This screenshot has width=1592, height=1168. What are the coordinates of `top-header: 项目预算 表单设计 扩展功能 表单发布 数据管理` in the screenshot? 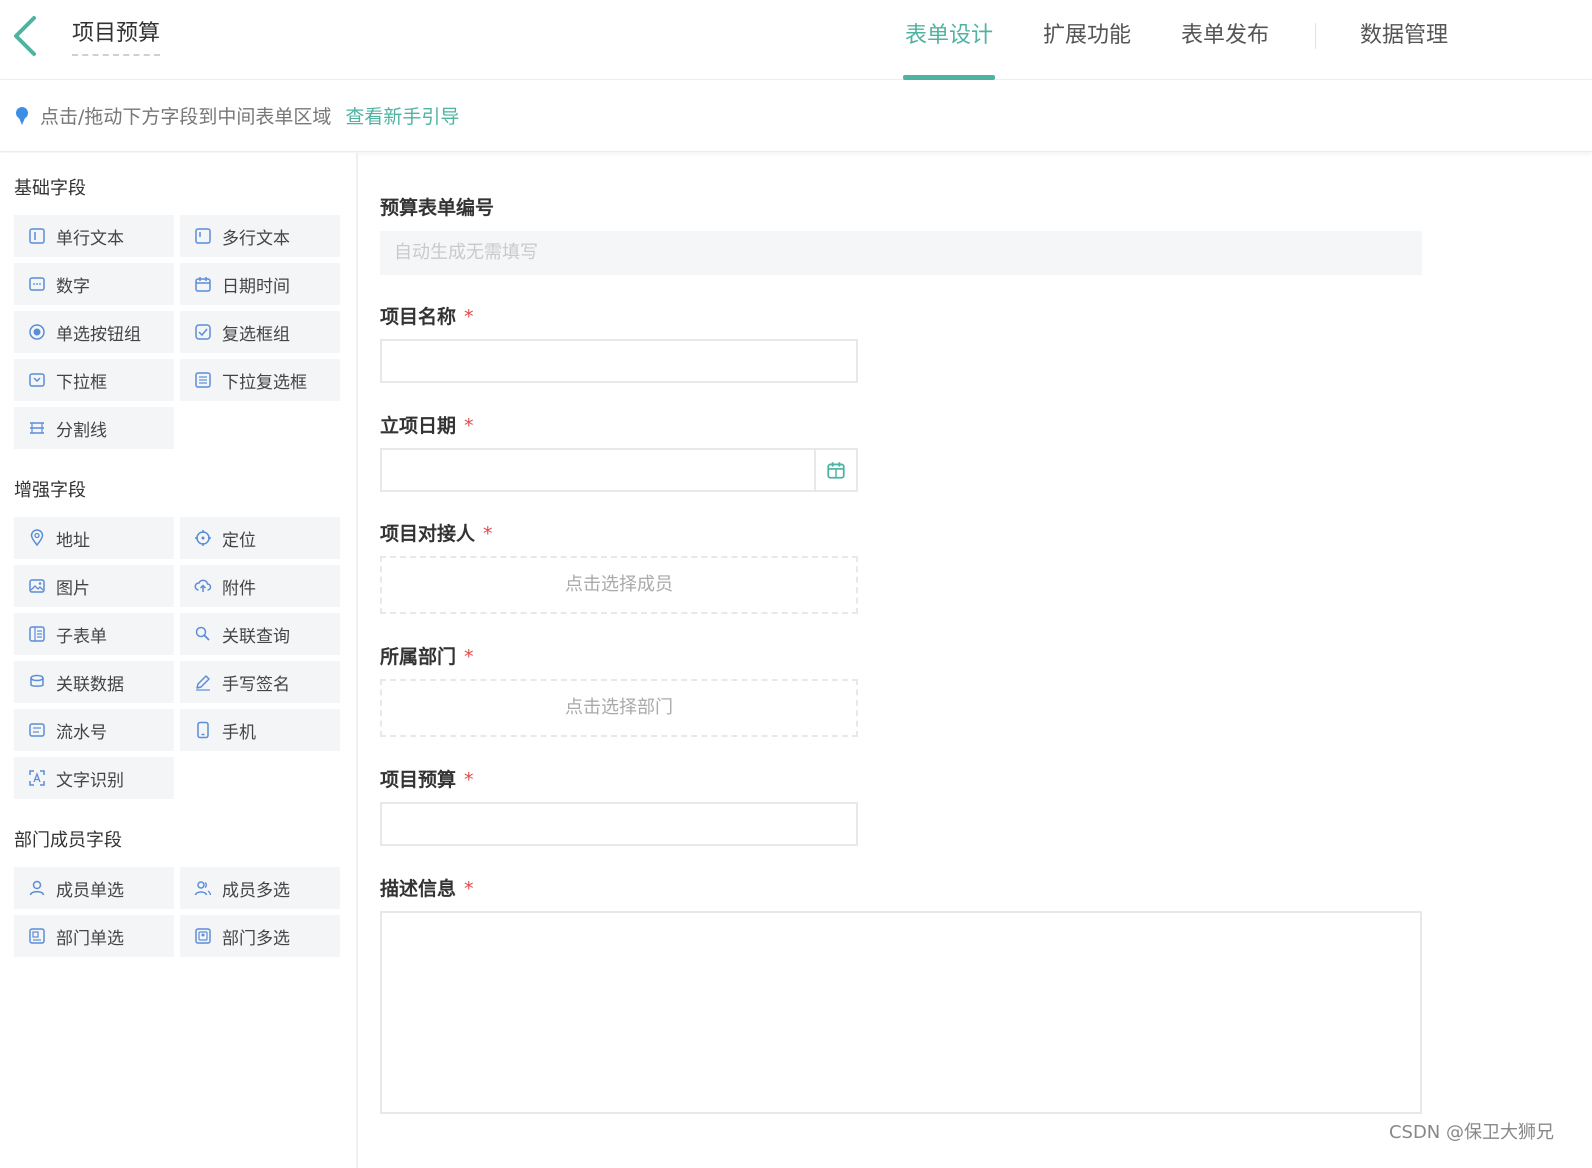 It's located at (796, 40).